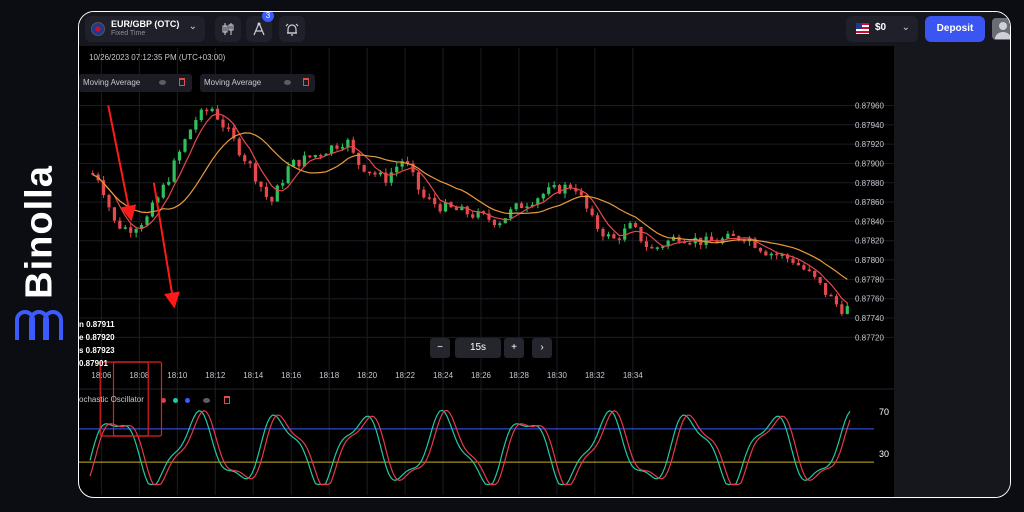 This screenshot has width=1024, height=512. I want to click on x-tick-label: 18:22, so click(405, 375).